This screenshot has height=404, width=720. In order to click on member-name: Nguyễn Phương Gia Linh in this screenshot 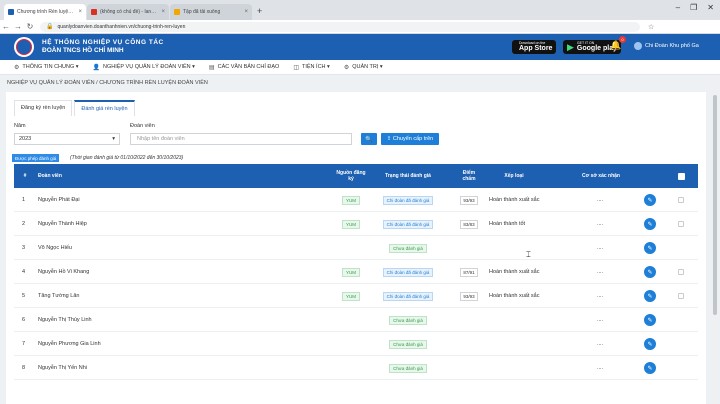, I will do `click(69, 344)`.